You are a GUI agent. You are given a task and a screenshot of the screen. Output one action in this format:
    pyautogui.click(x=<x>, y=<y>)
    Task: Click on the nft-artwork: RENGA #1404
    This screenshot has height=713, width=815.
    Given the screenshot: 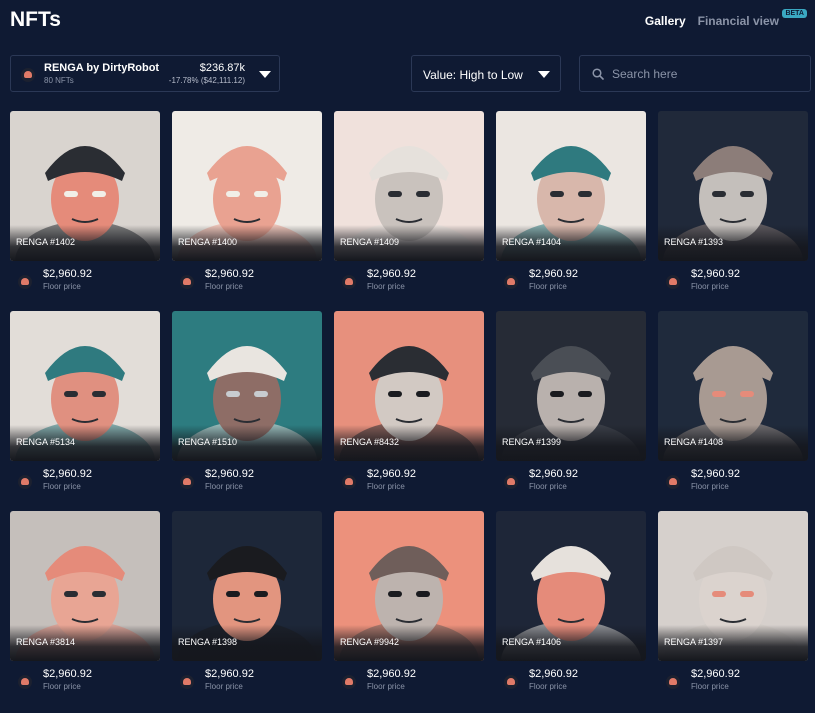 What is the action you would take?
    pyautogui.click(x=571, y=186)
    